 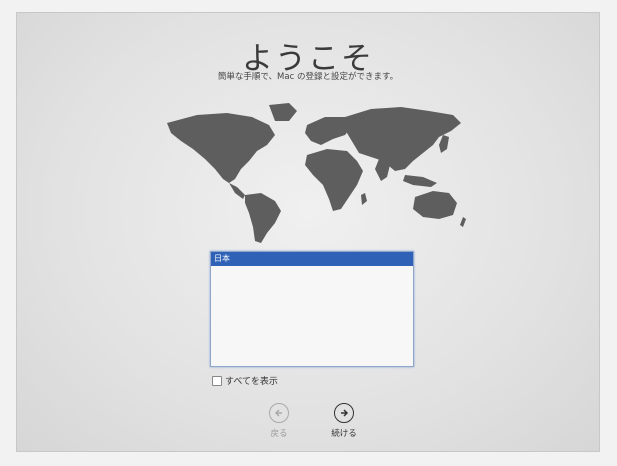 What do you see at coordinates (316, 173) in the screenshot?
I see `world-map-image` at bounding box center [316, 173].